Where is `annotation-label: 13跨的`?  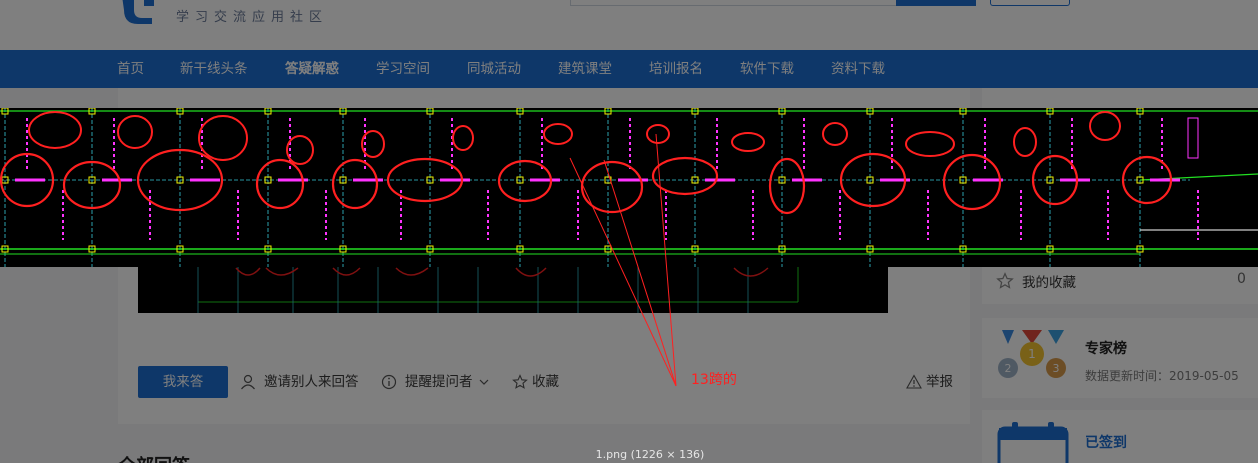 annotation-label: 13跨的 is located at coordinates (714, 380).